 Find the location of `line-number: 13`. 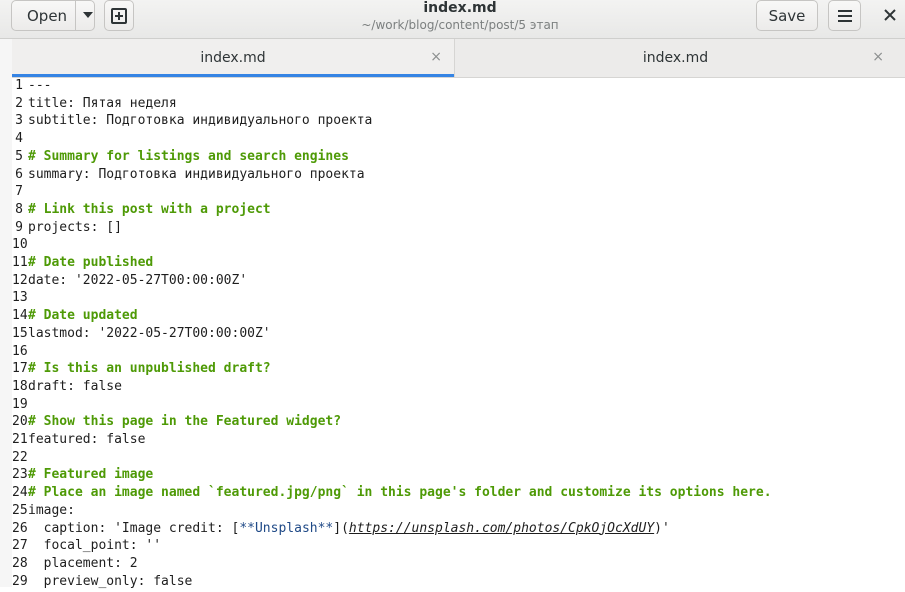

line-number: 13 is located at coordinates (20, 298).